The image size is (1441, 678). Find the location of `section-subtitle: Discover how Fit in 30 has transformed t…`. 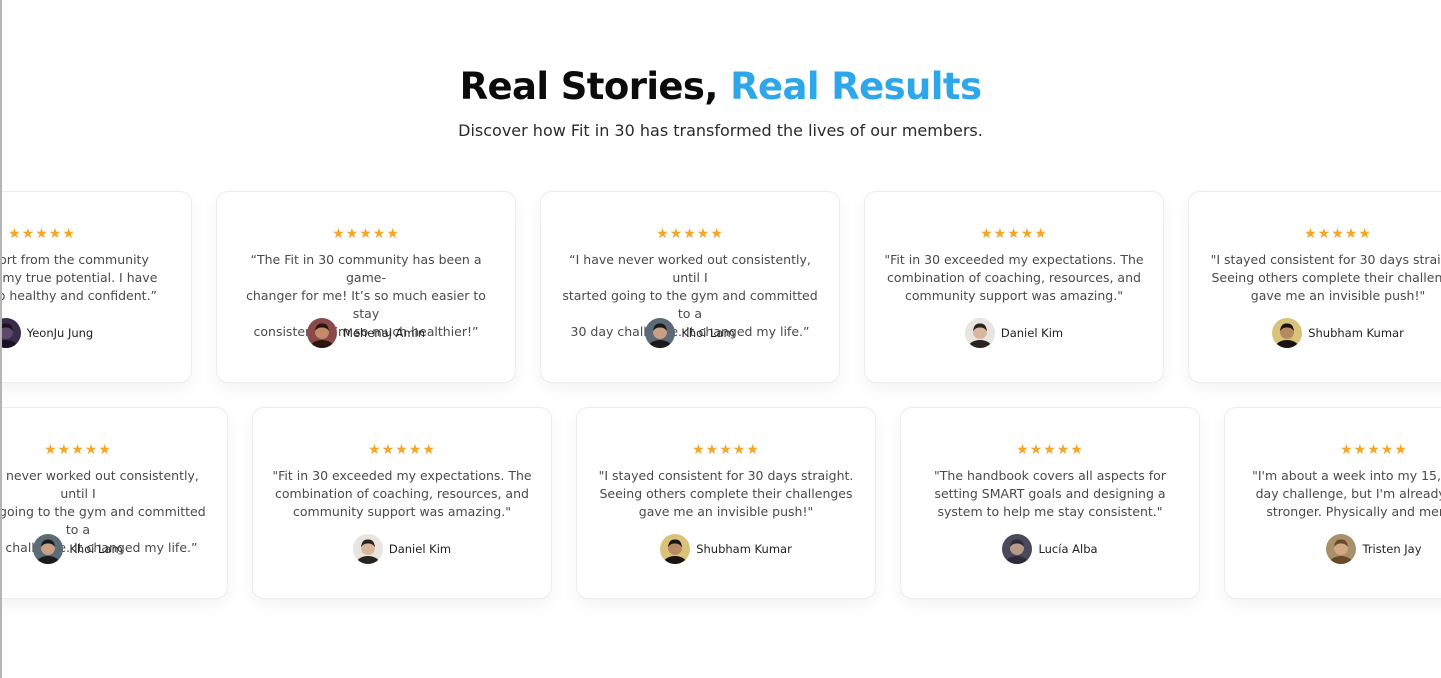

section-subtitle: Discover how Fit in 30 has transformed t… is located at coordinates (720, 130).